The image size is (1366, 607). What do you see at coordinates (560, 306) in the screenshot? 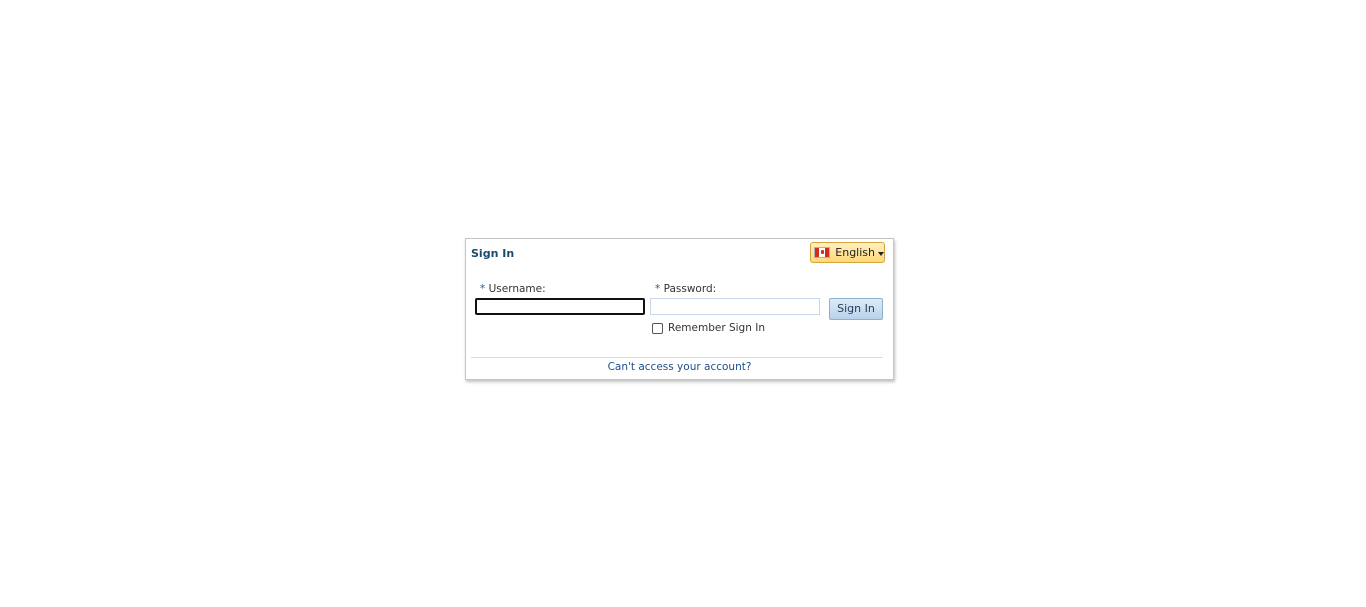
I see `username-input` at bounding box center [560, 306].